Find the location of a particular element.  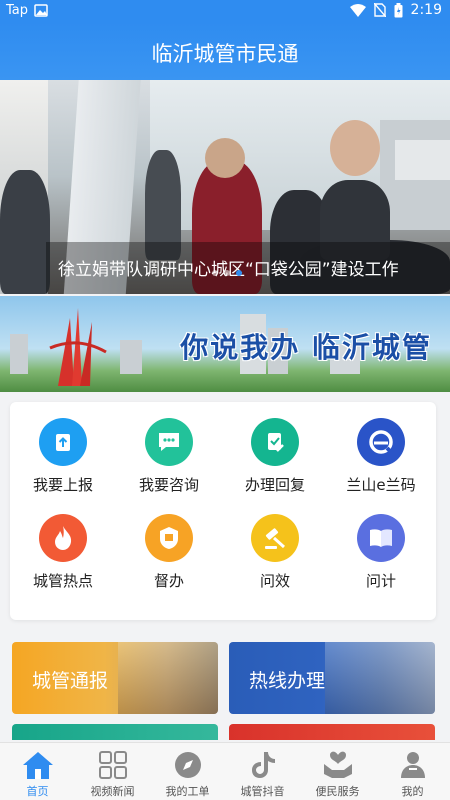

menu-label: 问计 is located at coordinates (380, 581).